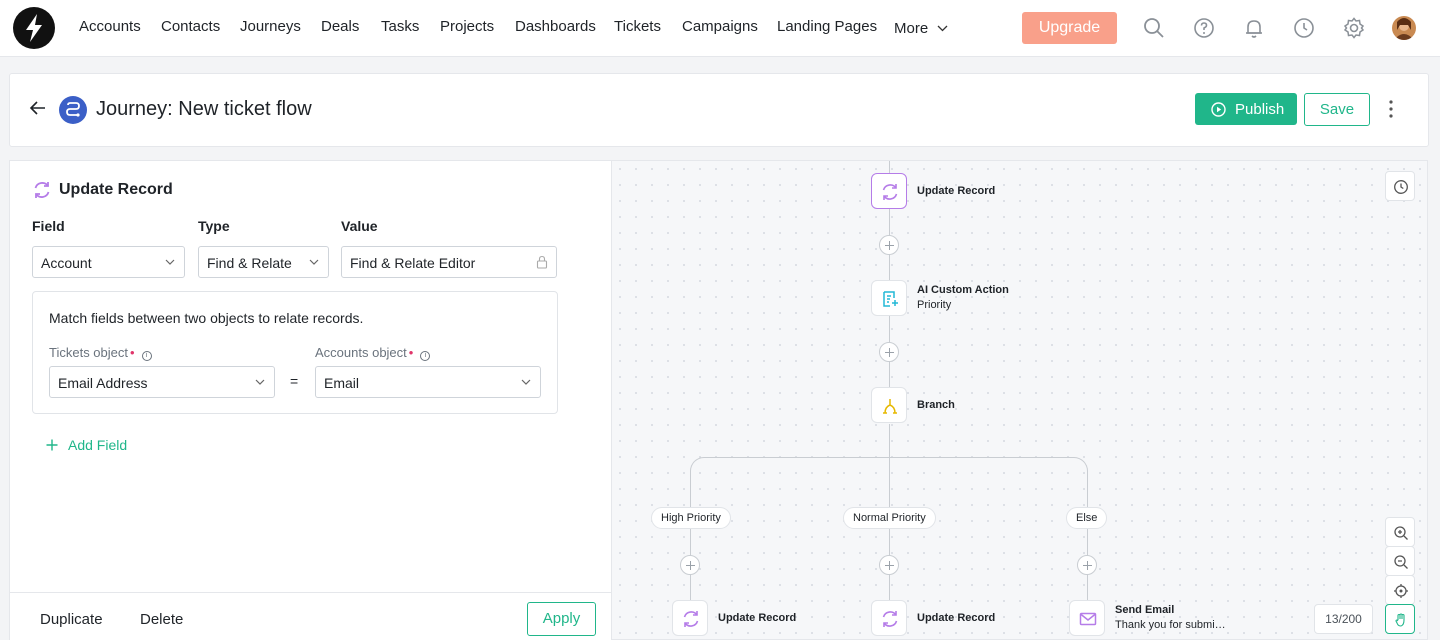 Image resolution: width=1440 pixels, height=640 pixels. I want to click on type-select: Find & Relate, so click(263, 262).